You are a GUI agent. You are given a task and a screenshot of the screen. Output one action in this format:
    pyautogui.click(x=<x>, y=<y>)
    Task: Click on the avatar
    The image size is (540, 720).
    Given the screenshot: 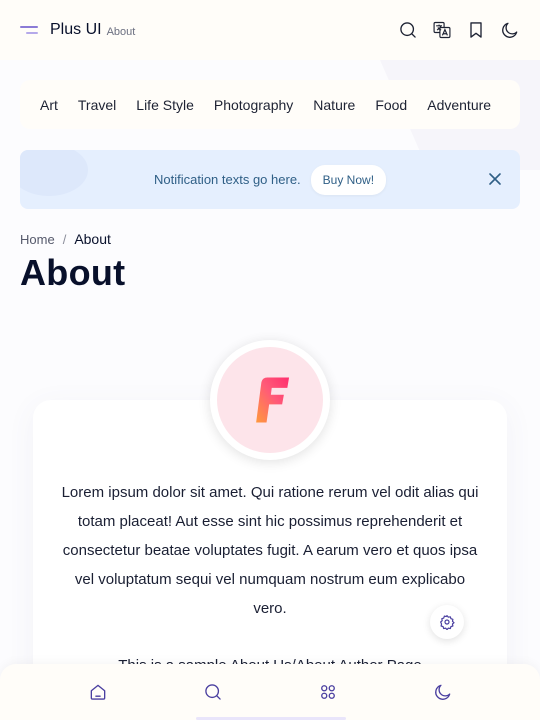 What is the action you would take?
    pyautogui.click(x=270, y=400)
    